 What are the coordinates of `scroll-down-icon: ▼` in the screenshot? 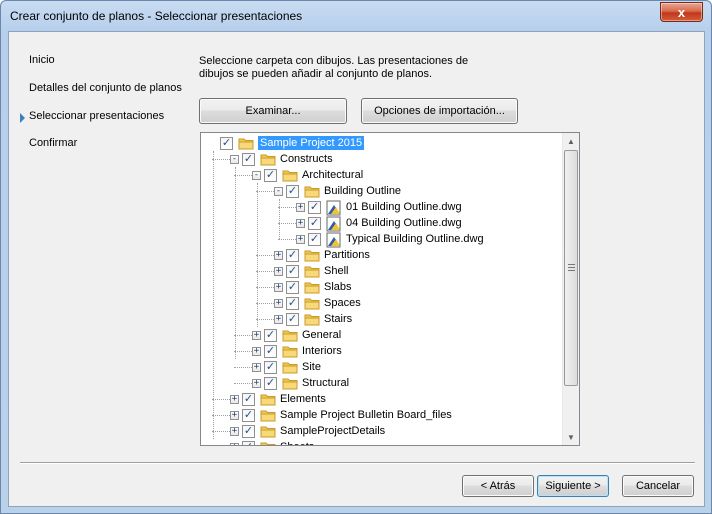 It's located at (571, 437).